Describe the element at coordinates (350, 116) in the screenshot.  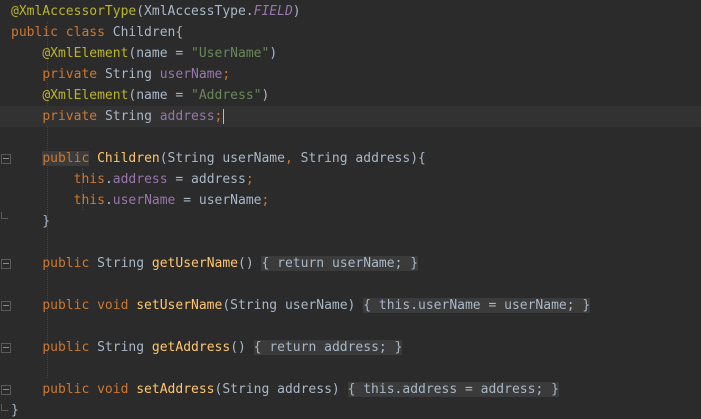
I see `code-line: private String address;` at that location.